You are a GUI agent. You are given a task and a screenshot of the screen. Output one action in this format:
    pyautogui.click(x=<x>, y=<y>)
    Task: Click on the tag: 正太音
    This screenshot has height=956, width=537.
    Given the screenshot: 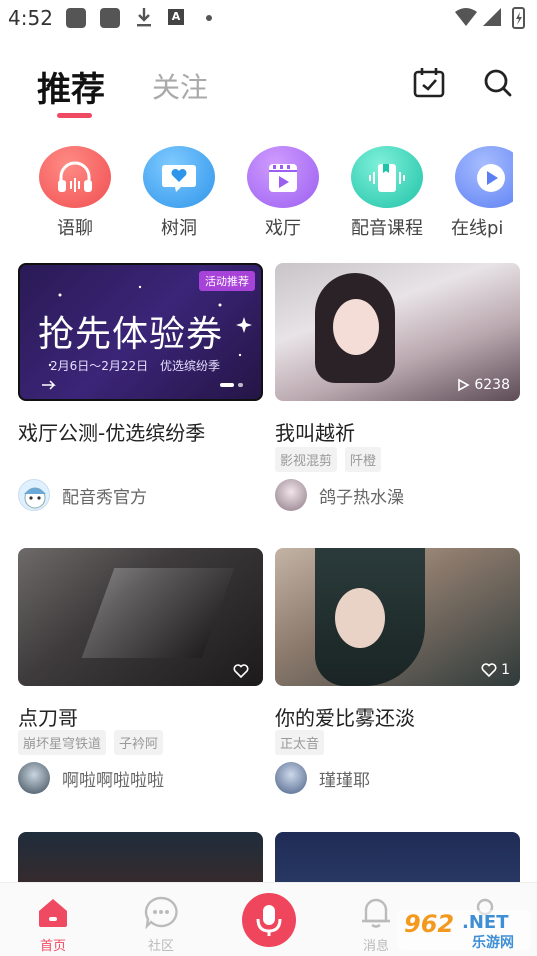 What is the action you would take?
    pyautogui.click(x=300, y=742)
    